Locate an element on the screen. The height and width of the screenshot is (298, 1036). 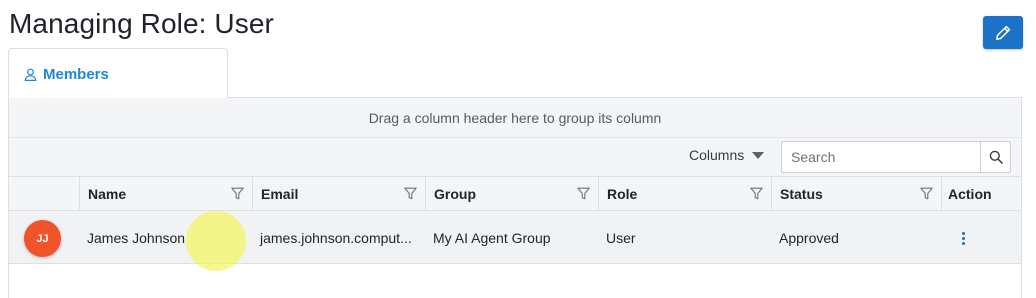
tab-members-label: Members is located at coordinates (76, 74).